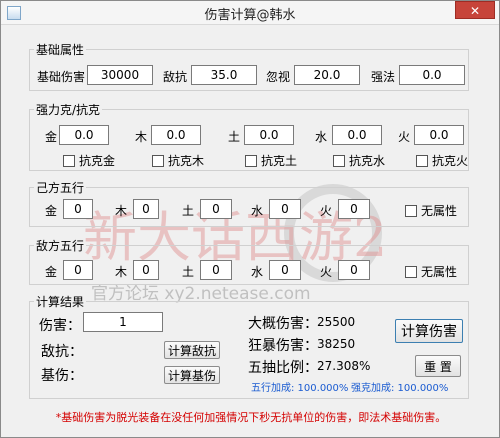 The image size is (500, 438). What do you see at coordinates (60, 326) in the screenshot?
I see `damage-label: 伤害：` at bounding box center [60, 326].